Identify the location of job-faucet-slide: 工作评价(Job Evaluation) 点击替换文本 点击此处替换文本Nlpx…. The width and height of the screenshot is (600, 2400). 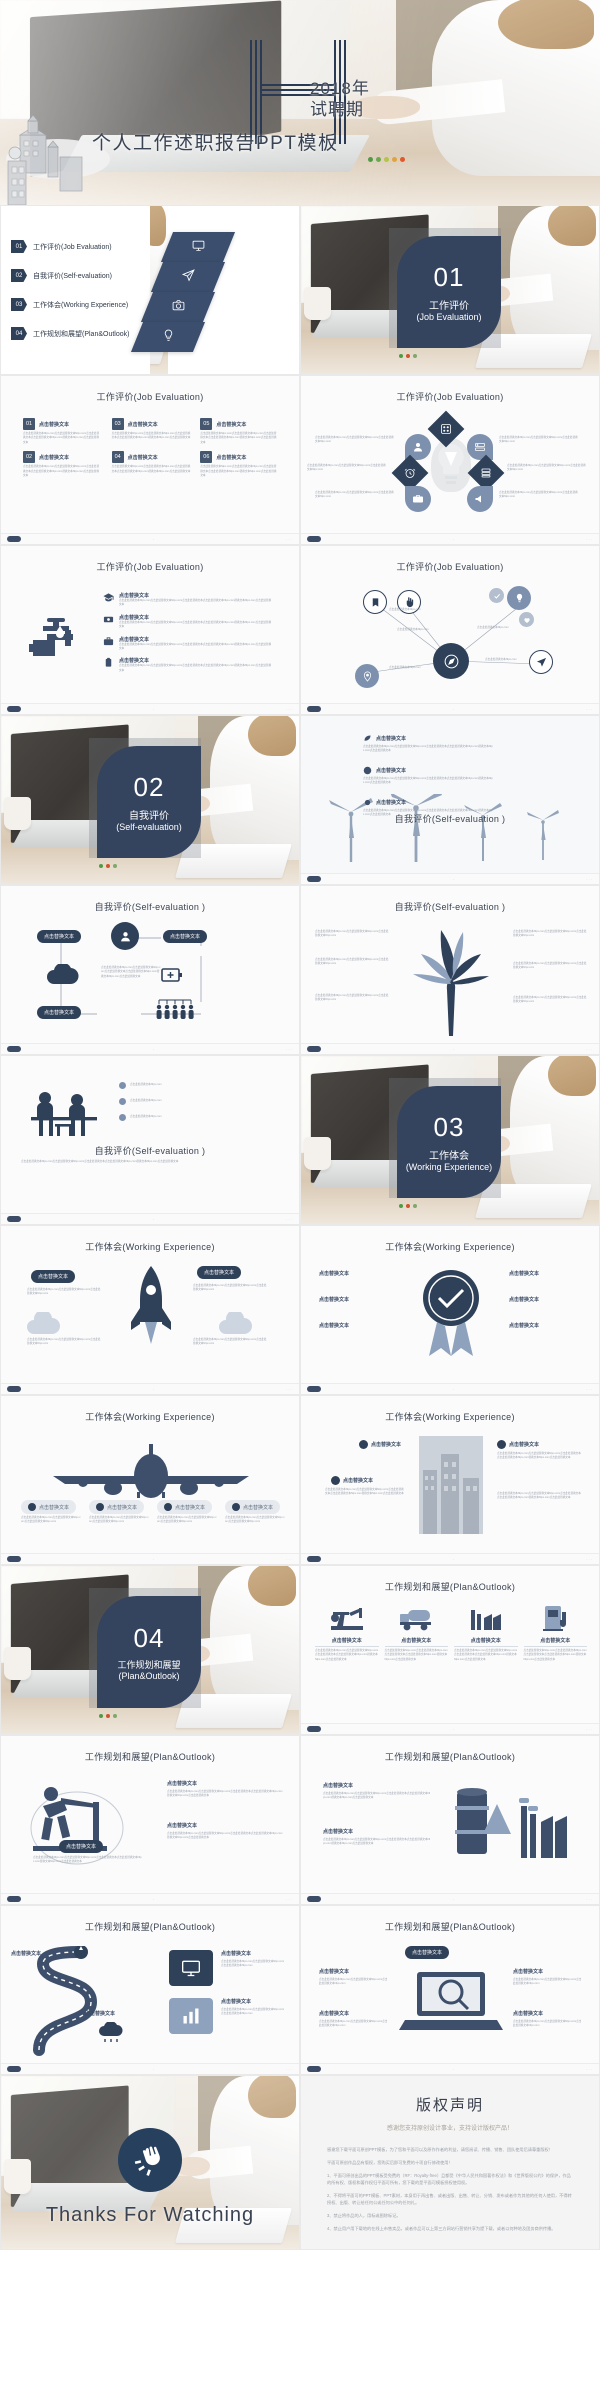
(150, 630).